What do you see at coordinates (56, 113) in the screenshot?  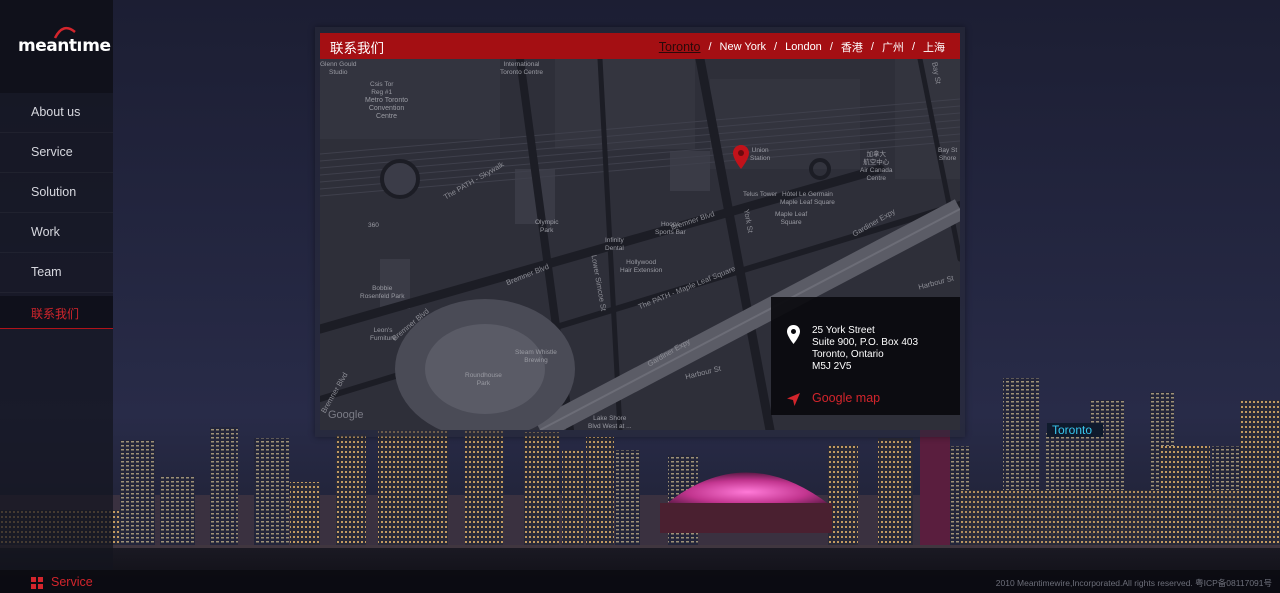 I see `nav-item-about-us: About us` at bounding box center [56, 113].